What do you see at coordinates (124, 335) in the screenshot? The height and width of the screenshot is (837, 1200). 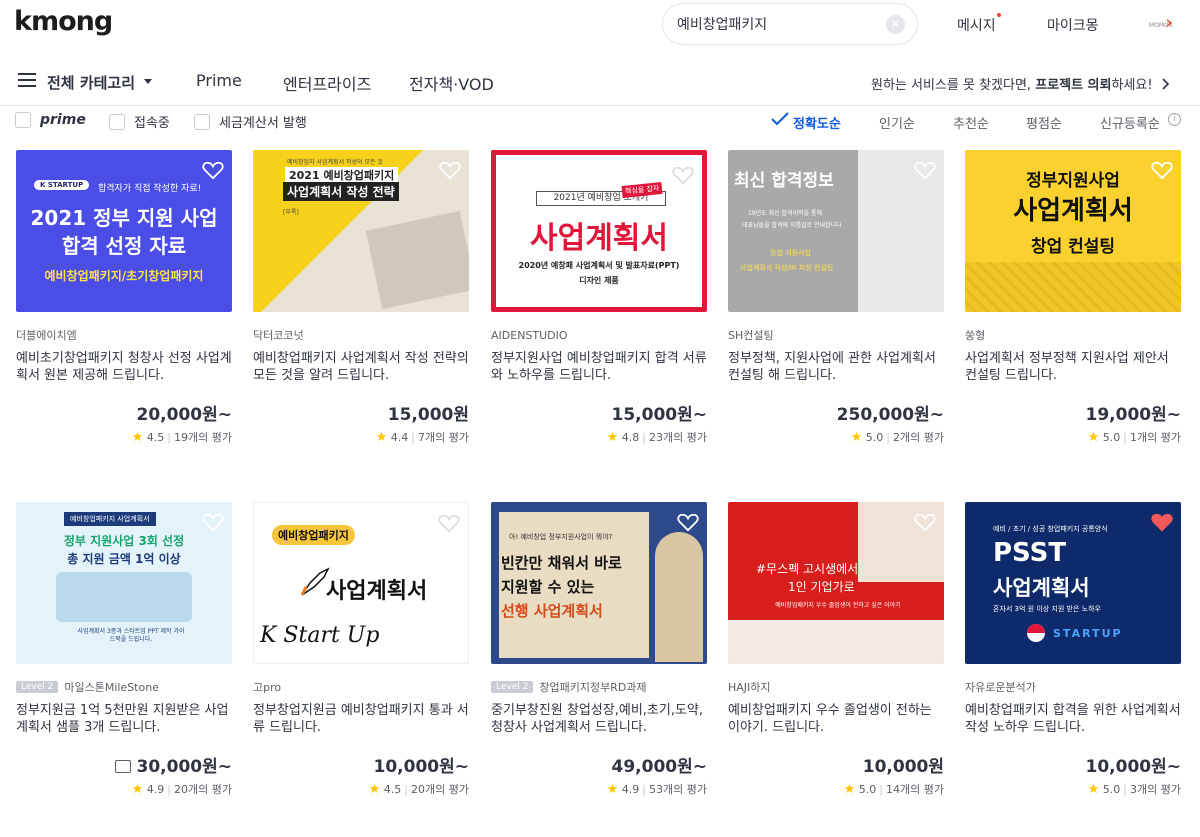 I see `seller-name: 더블에이치엠` at bounding box center [124, 335].